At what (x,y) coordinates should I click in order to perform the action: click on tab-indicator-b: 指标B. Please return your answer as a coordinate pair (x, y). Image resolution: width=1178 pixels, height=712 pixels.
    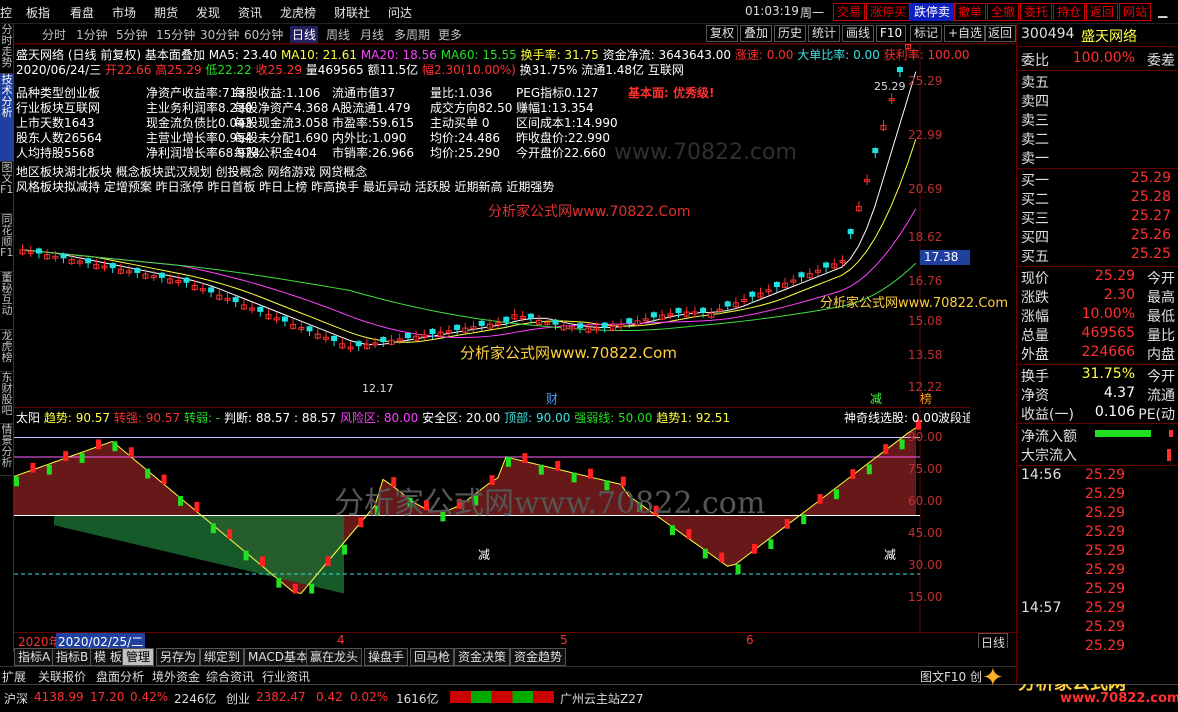
    Looking at the image, I should click on (72, 657).